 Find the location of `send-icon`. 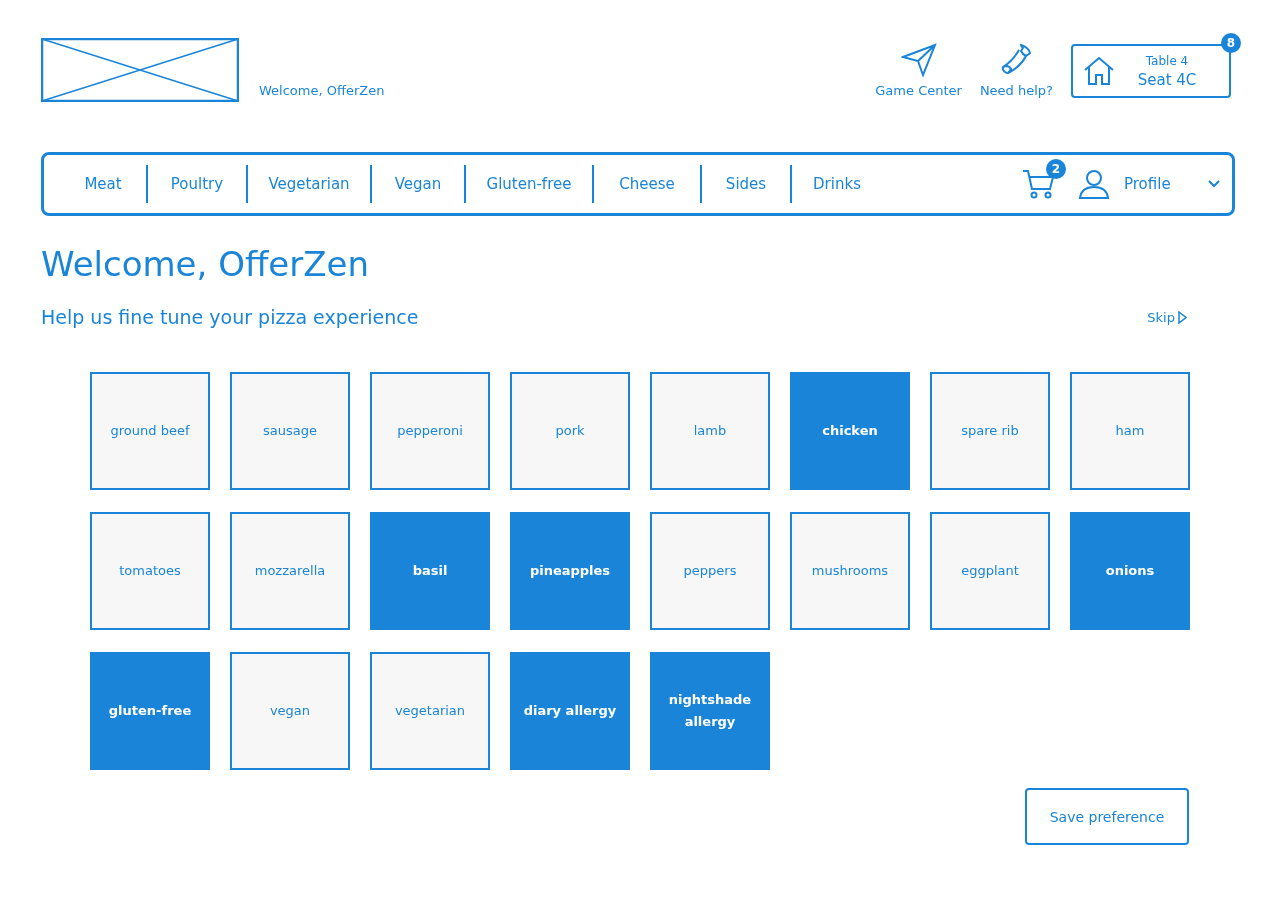

send-icon is located at coordinates (918, 60).